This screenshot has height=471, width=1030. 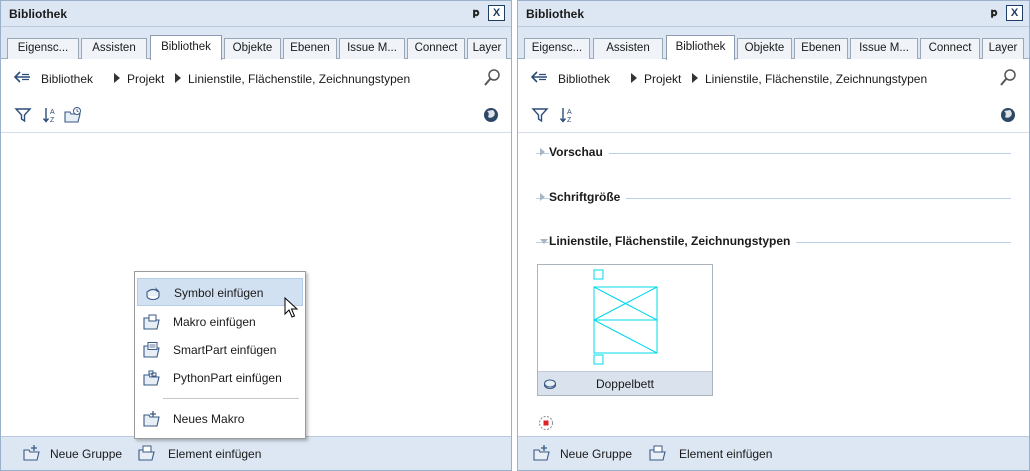 I want to click on menu-item-label: PythonPart einfügen, so click(x=227, y=378).